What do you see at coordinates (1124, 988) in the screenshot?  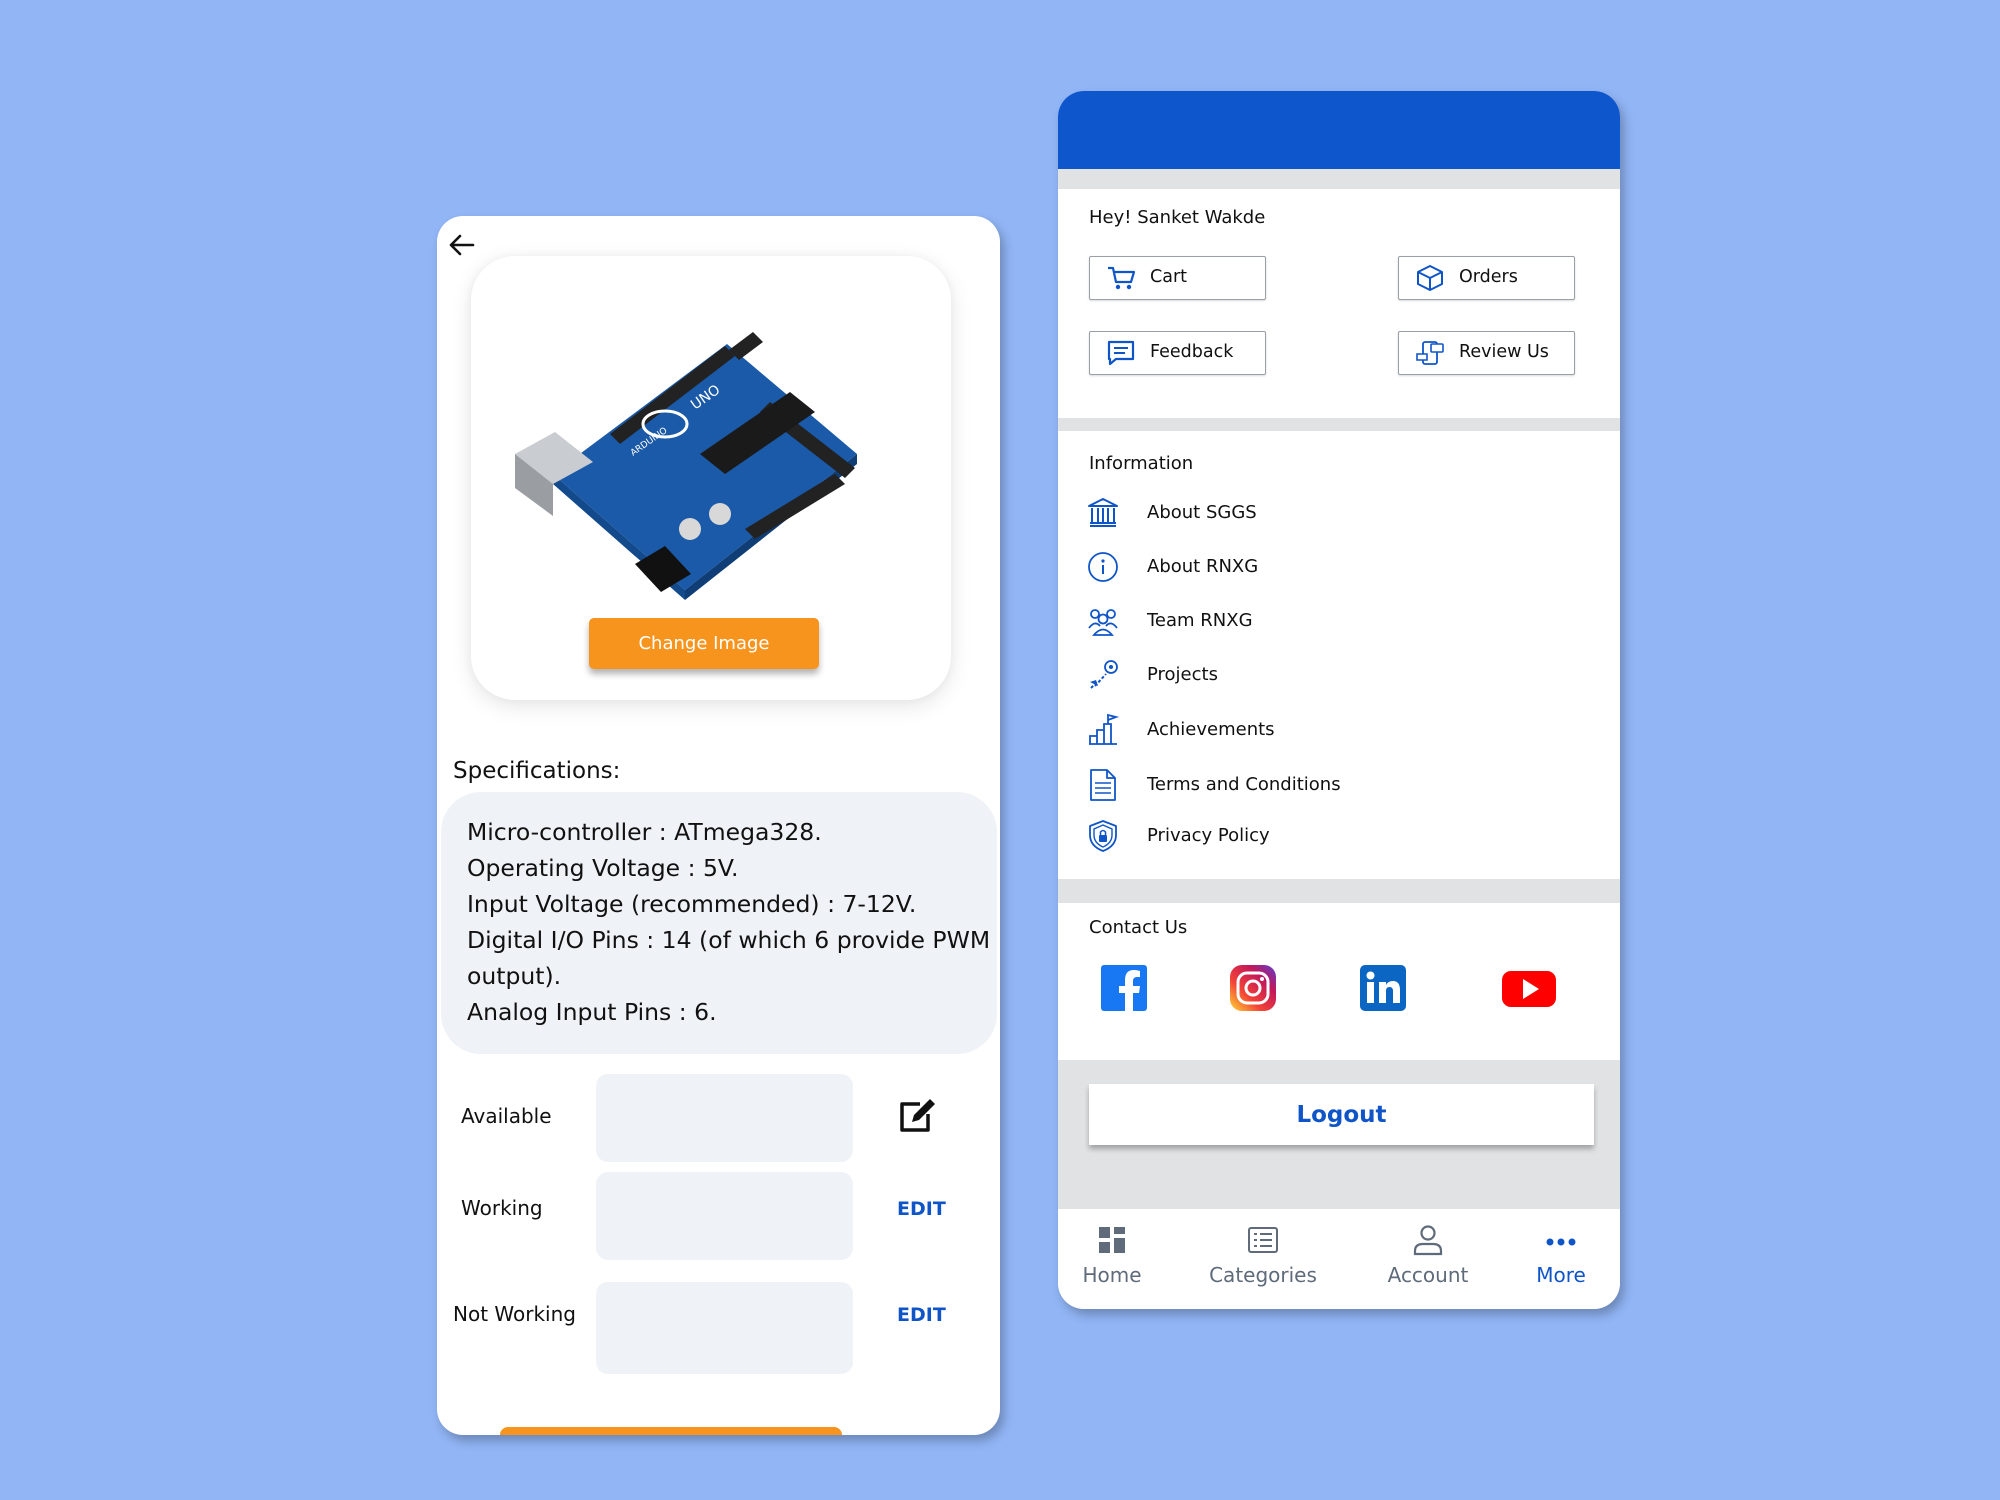 I see `facebook-icon` at bounding box center [1124, 988].